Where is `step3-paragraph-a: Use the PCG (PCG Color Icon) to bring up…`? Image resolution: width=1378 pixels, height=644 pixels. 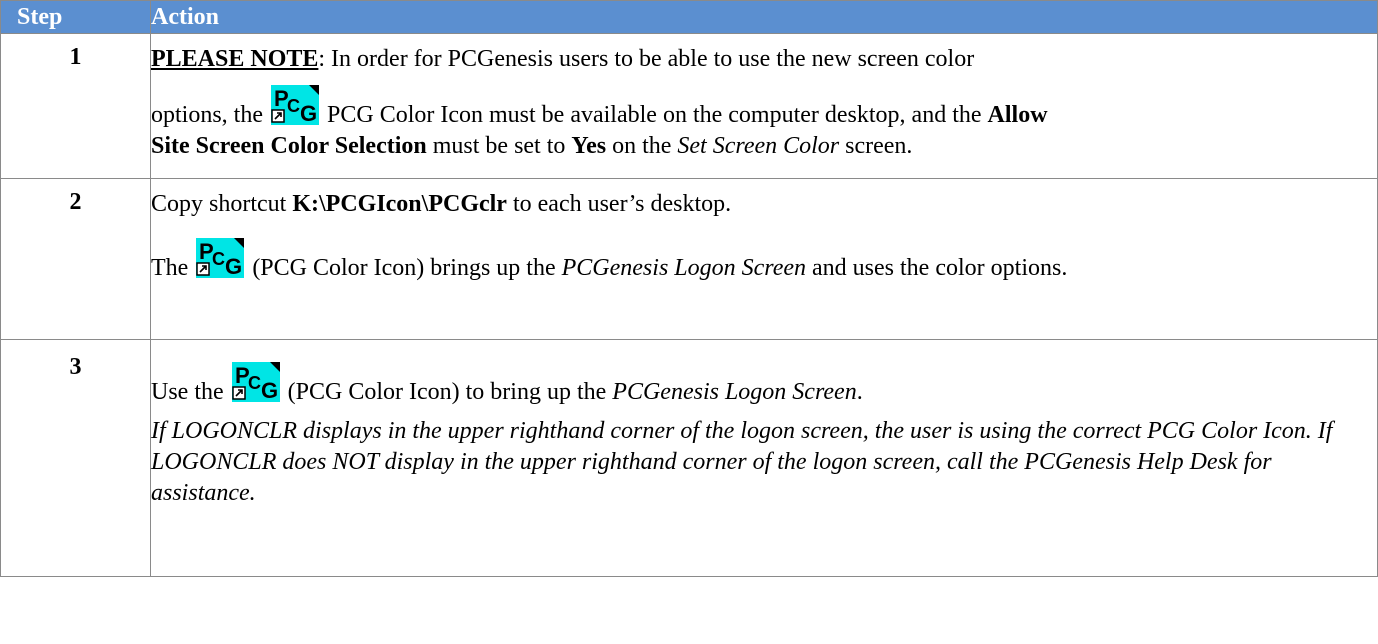
step3-paragraph-a: Use the PCG (PCG Color Icon) to bring up… is located at coordinates (764, 385).